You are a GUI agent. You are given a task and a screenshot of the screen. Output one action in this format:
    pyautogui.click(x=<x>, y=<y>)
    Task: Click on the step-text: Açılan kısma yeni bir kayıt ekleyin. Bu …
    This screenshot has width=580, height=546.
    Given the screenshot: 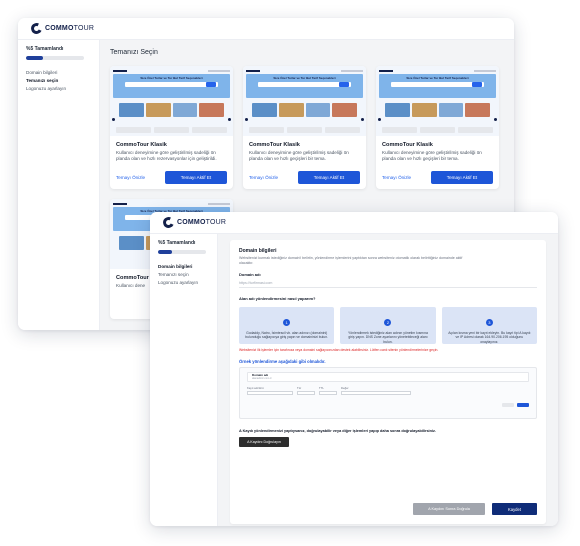 What is the action you would take?
    pyautogui.click(x=489, y=337)
    